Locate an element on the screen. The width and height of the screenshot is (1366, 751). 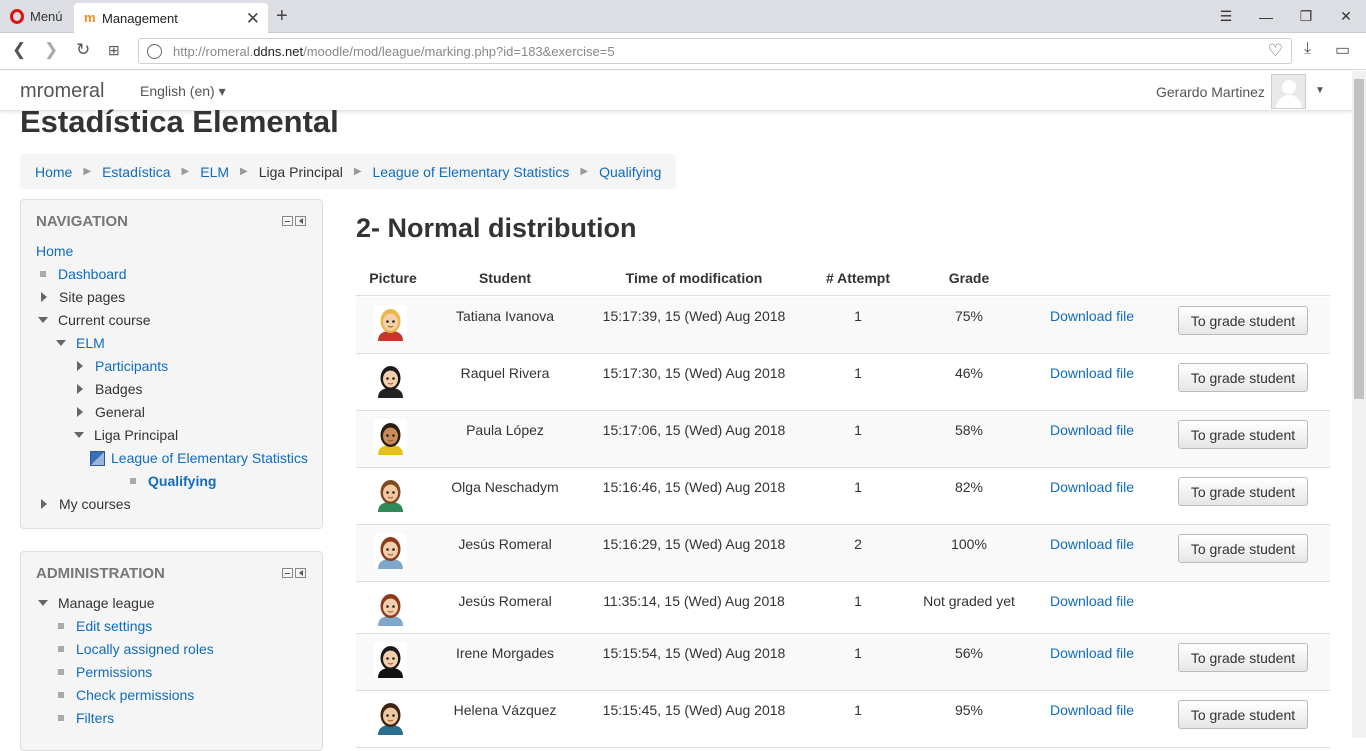
nav-badges: Badges is located at coordinates (109, 389).